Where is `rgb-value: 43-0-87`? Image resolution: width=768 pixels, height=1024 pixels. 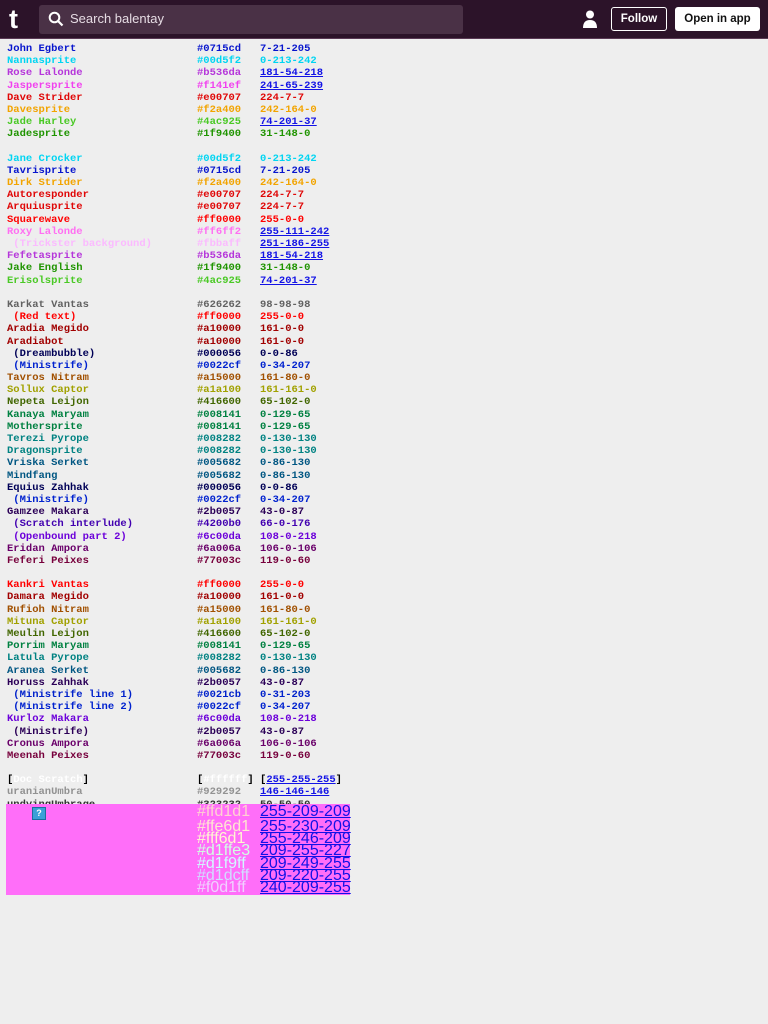 rgb-value: 43-0-87 is located at coordinates (282, 682).